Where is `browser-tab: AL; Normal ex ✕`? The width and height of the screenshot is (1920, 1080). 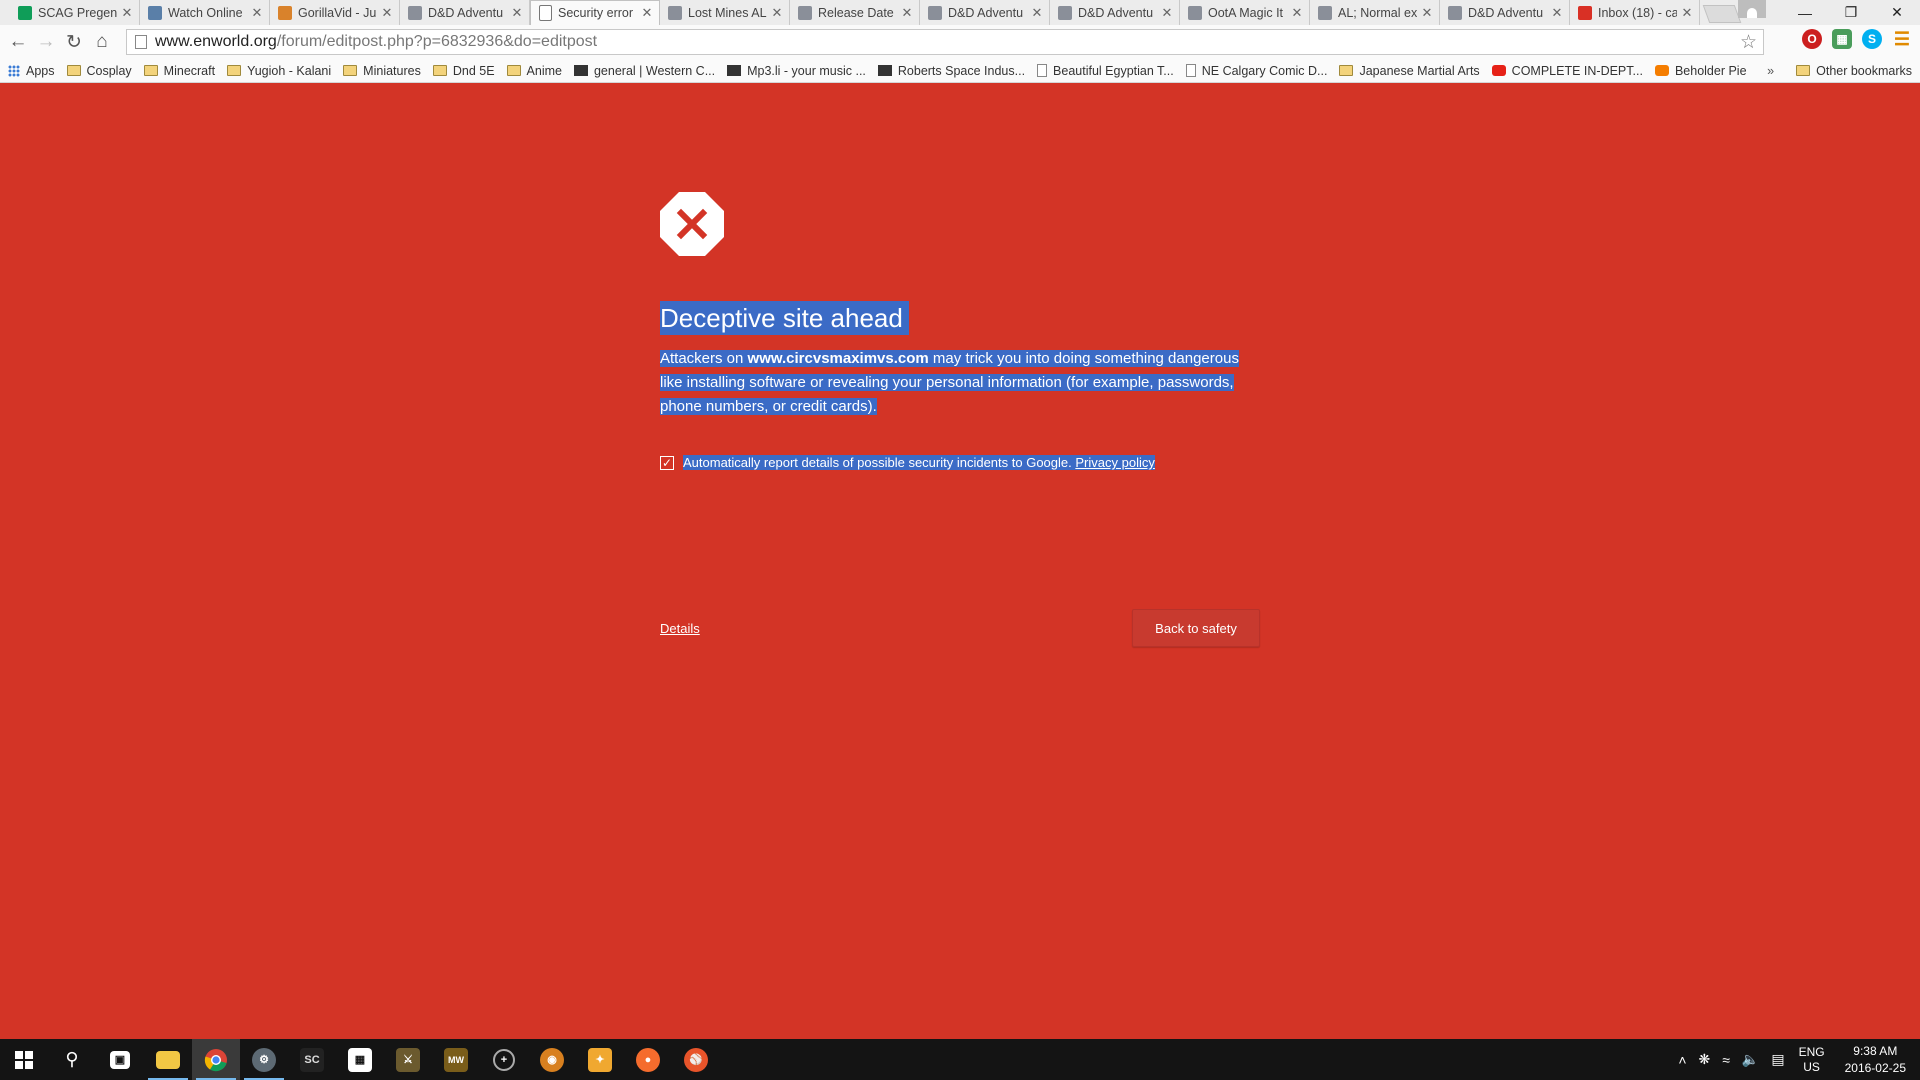
browser-tab: AL; Normal ex ✕ is located at coordinates (1375, 12).